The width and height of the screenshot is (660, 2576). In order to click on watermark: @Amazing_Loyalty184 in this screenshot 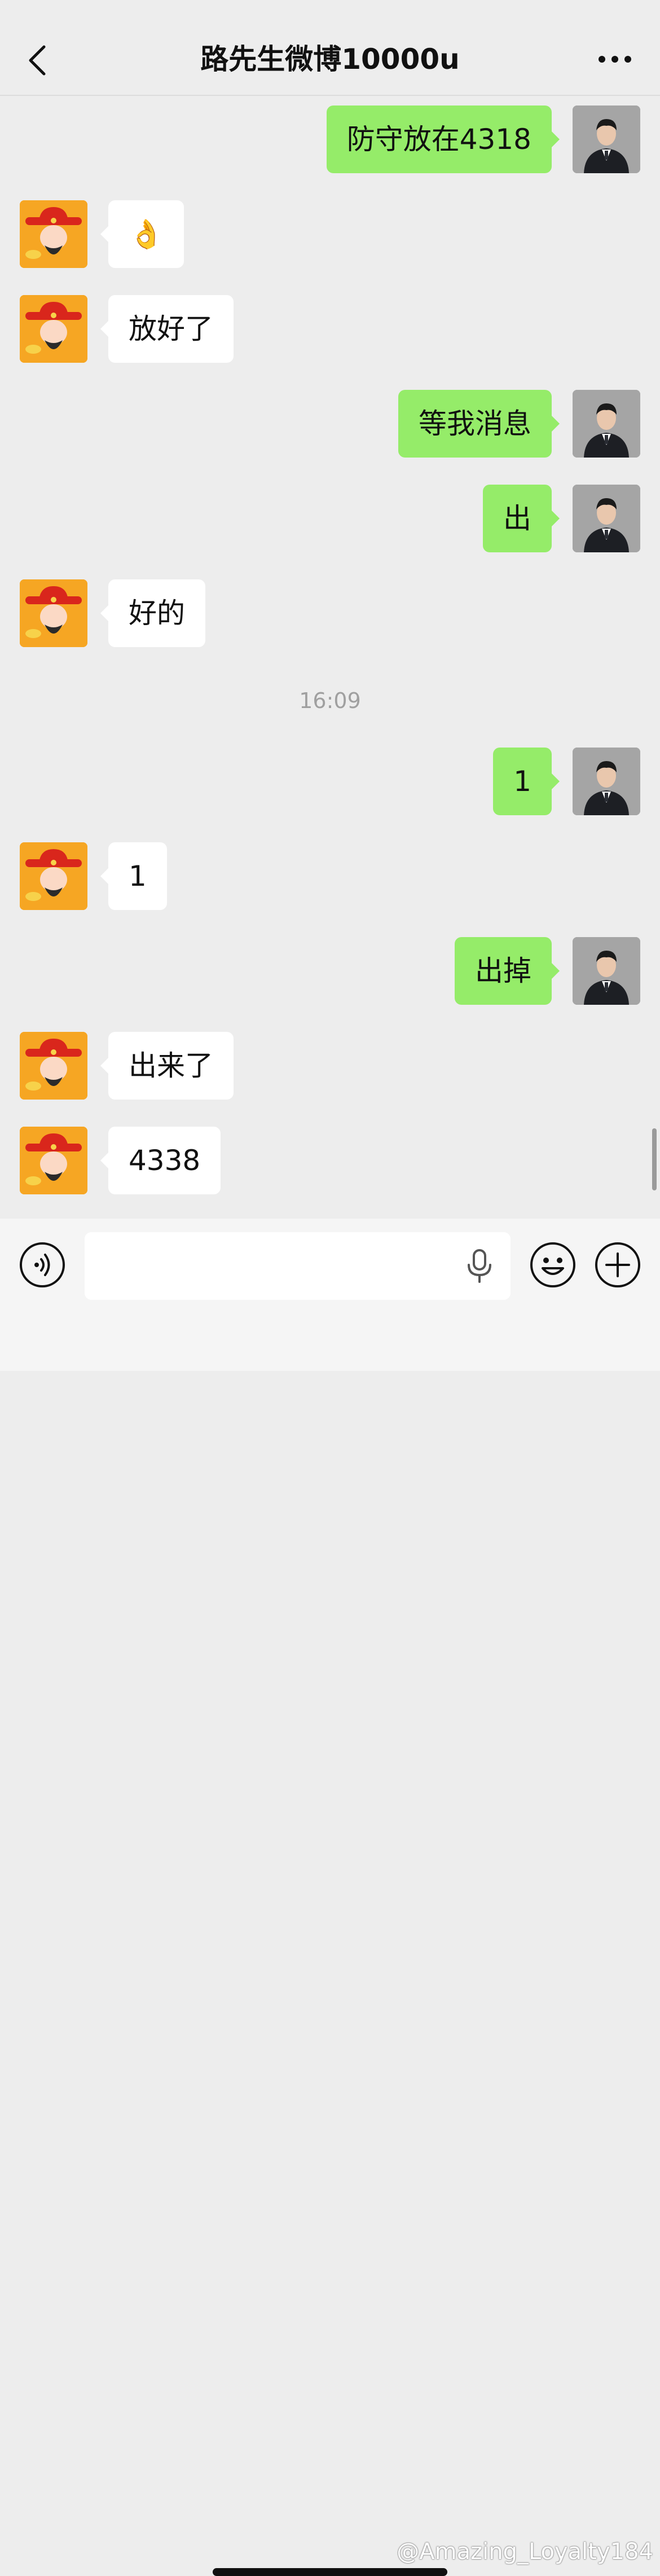, I will do `click(525, 2552)`.